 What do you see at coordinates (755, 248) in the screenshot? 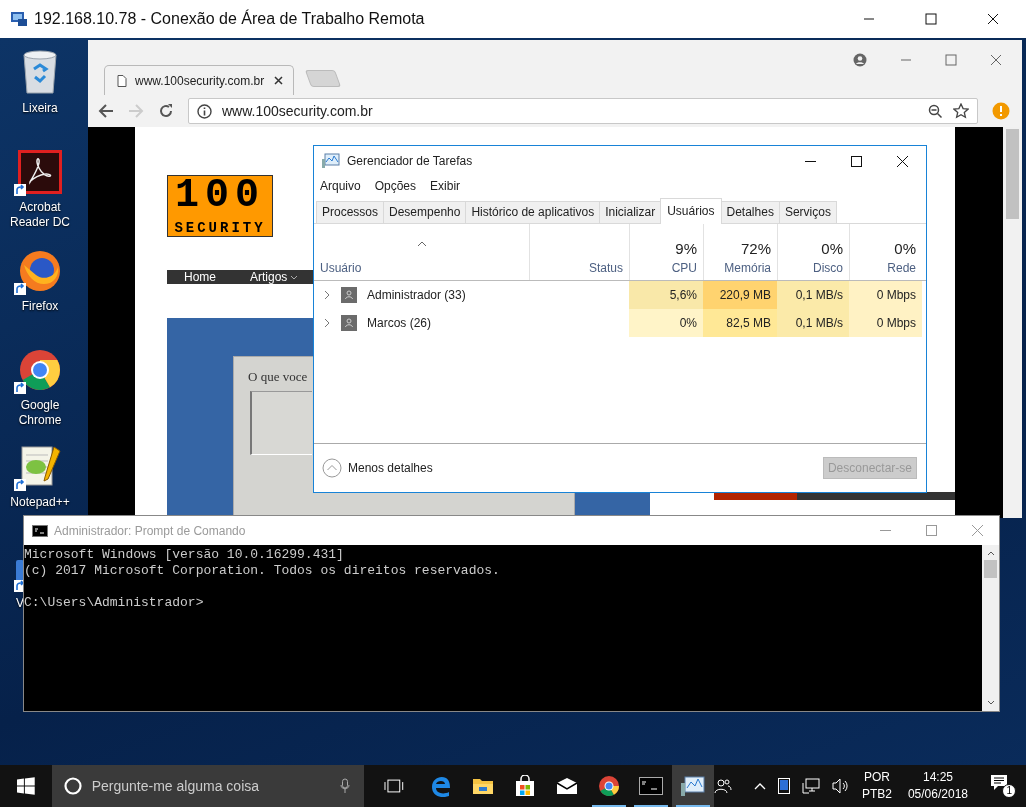
I see `usage-total: 72%` at bounding box center [755, 248].